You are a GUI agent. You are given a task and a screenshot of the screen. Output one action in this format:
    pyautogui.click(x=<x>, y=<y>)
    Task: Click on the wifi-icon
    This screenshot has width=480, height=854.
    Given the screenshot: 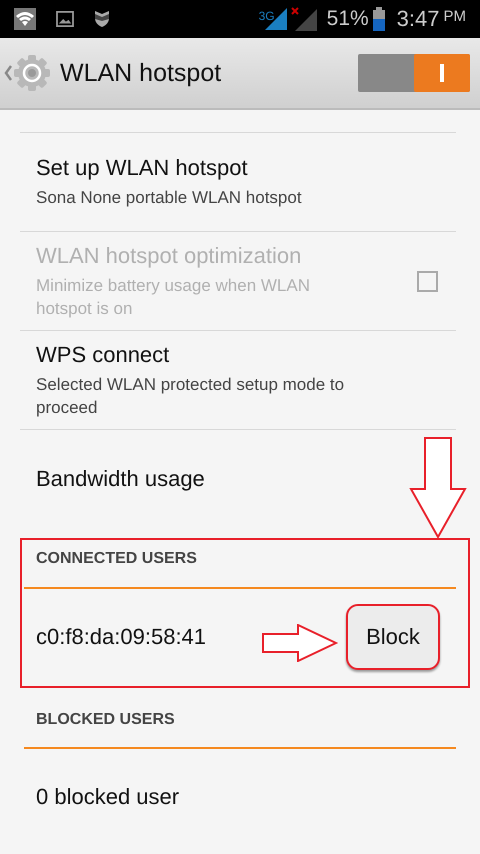 What is the action you would take?
    pyautogui.click(x=25, y=19)
    